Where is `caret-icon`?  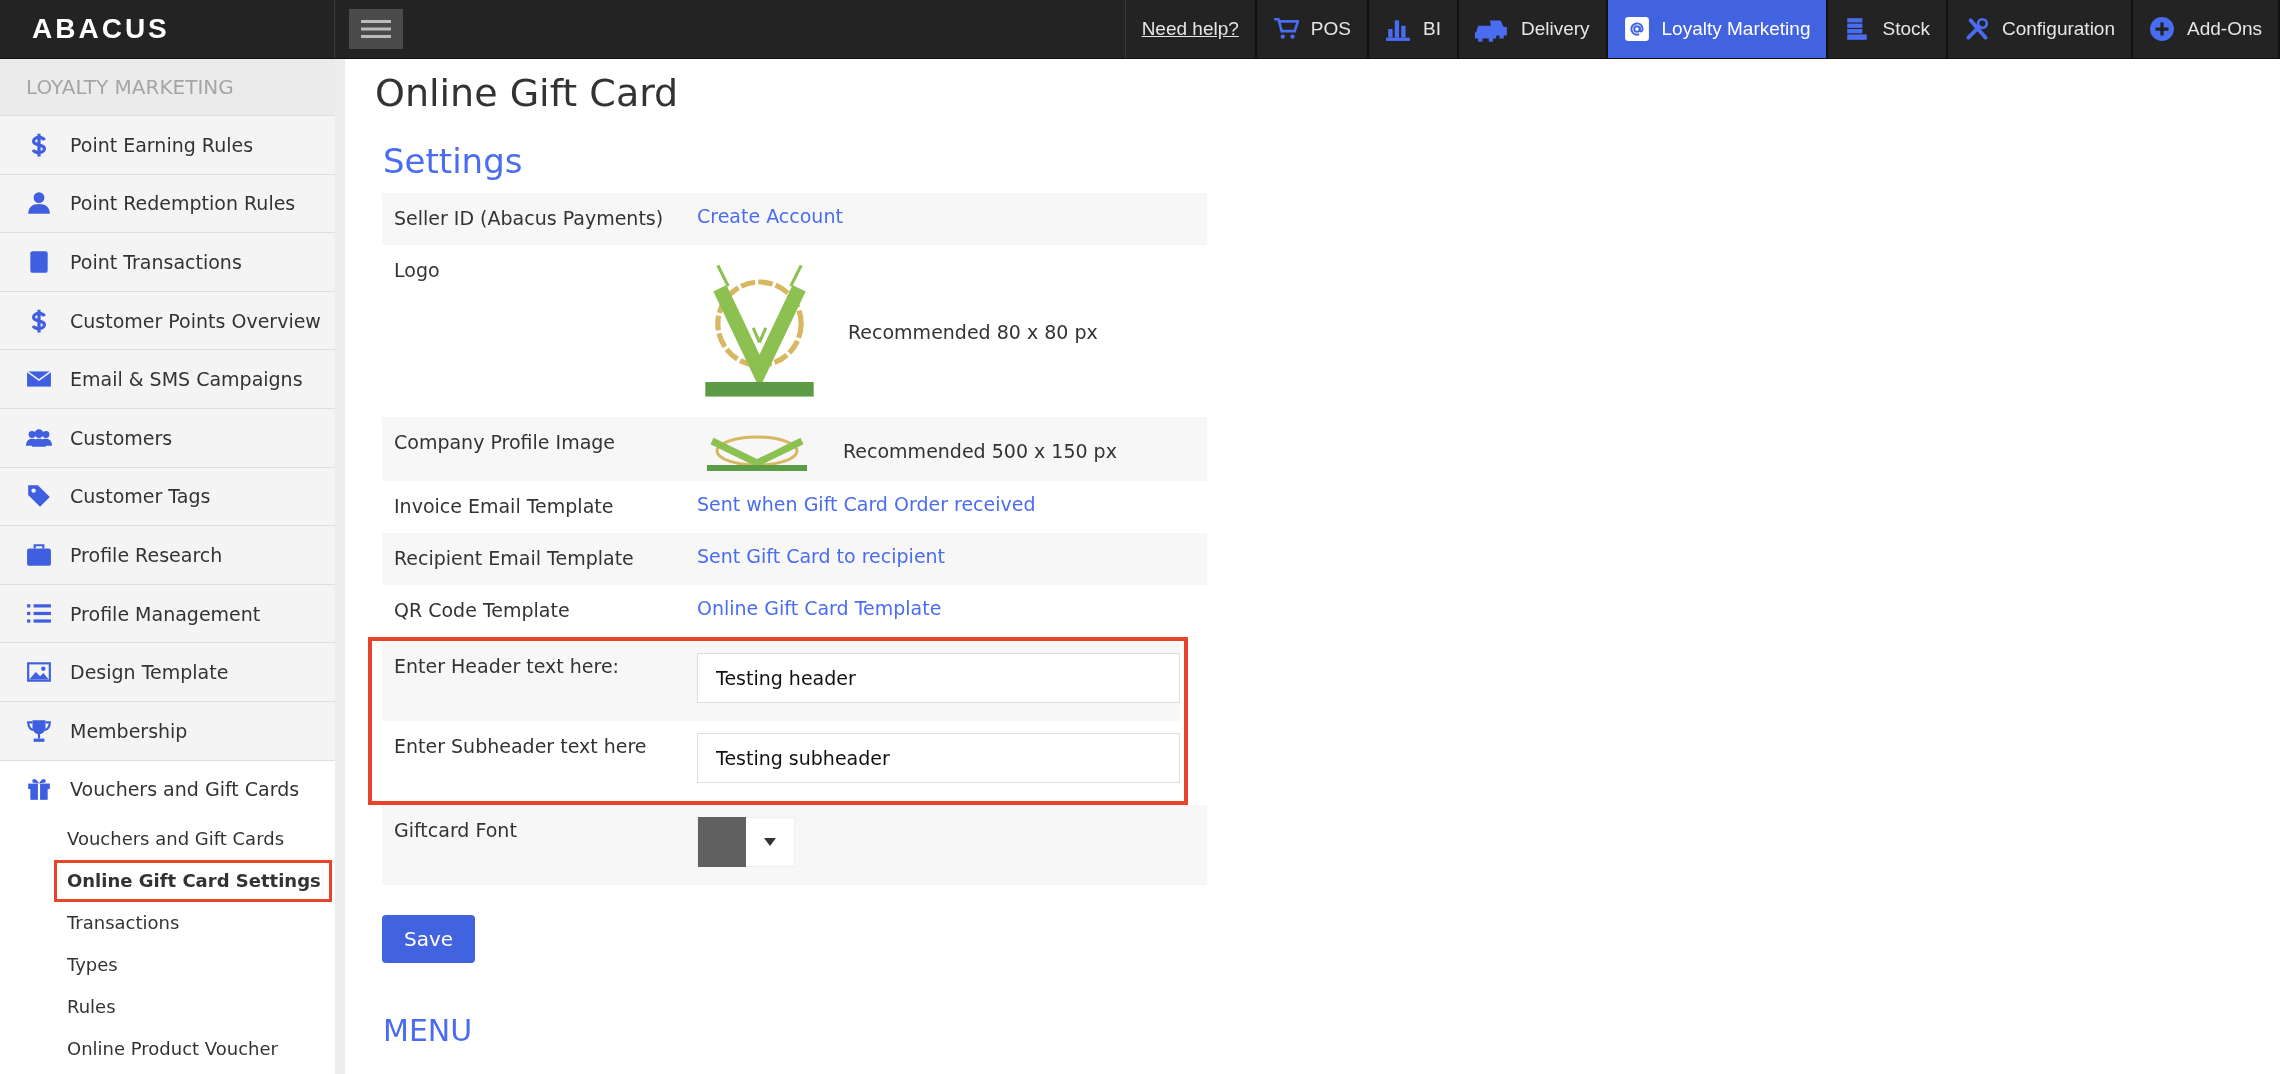 caret-icon is located at coordinates (770, 842).